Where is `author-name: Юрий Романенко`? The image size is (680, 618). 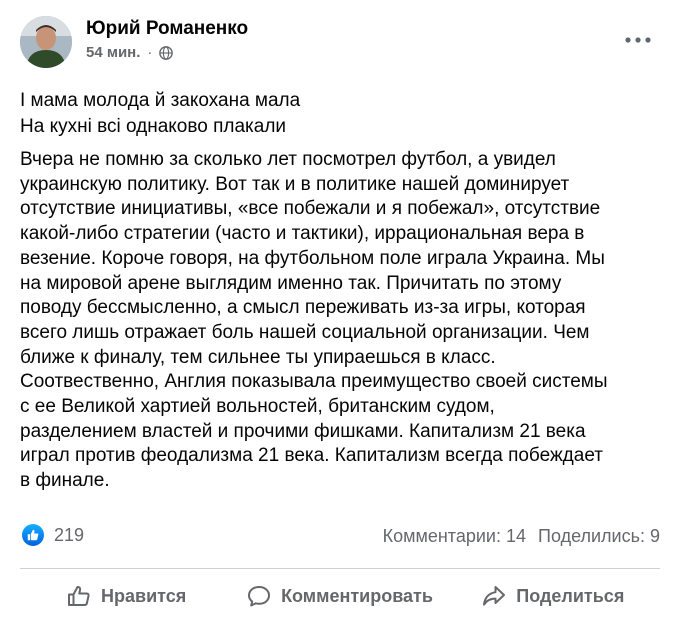 author-name: Юрий Романенко is located at coordinates (167, 29).